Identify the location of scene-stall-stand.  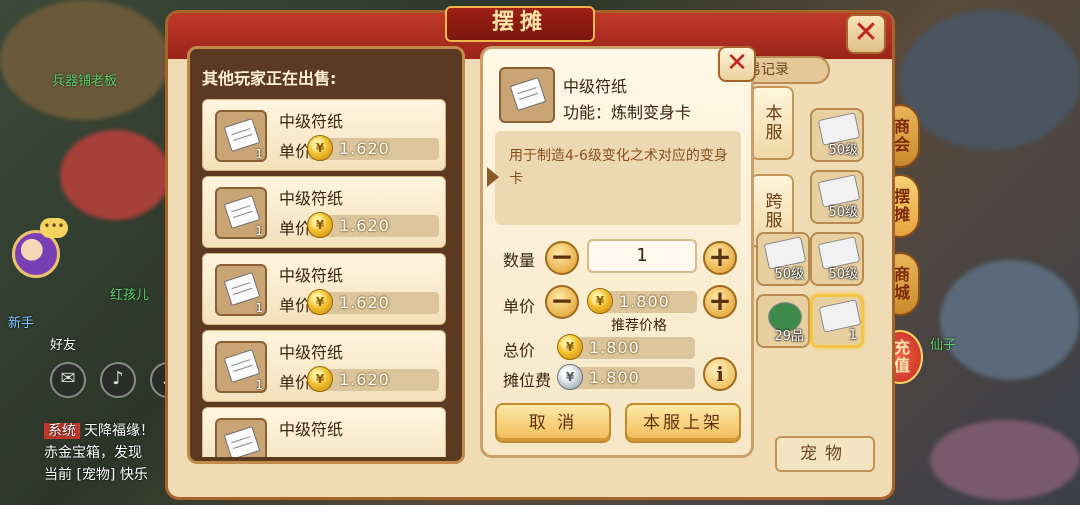
(115, 175).